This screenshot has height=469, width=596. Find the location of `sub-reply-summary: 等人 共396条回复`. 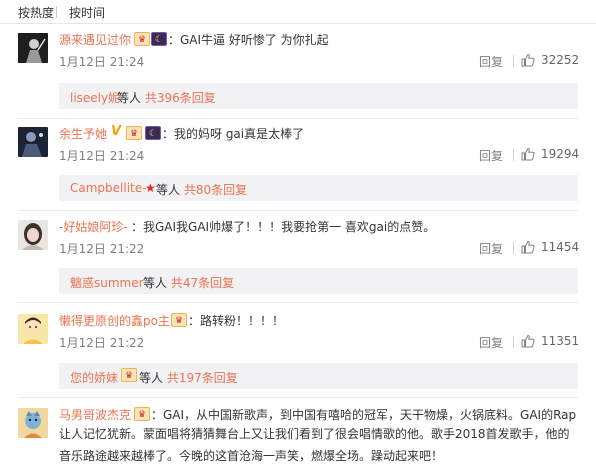

sub-reply-summary: 等人 共396条回复 is located at coordinates (166, 97).